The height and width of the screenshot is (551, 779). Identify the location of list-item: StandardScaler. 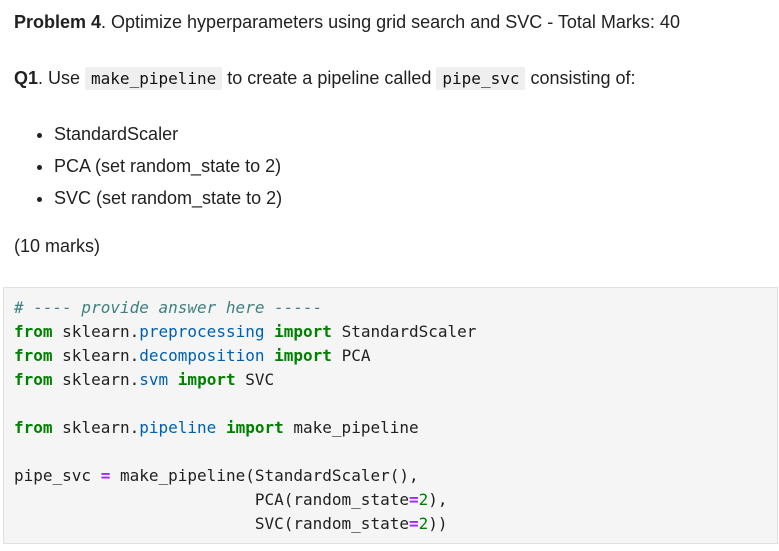
(168, 134).